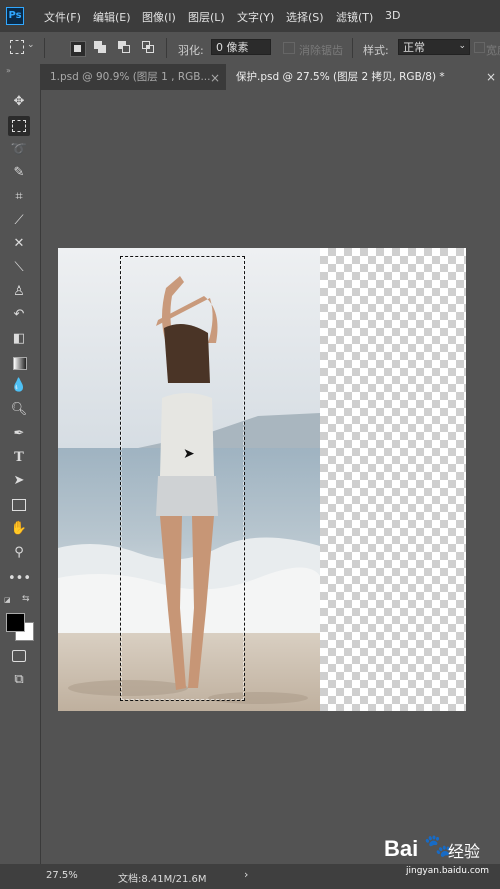  What do you see at coordinates (19, 292) in the screenshot?
I see `clone-stamp-tool-icon: ♙` at bounding box center [19, 292].